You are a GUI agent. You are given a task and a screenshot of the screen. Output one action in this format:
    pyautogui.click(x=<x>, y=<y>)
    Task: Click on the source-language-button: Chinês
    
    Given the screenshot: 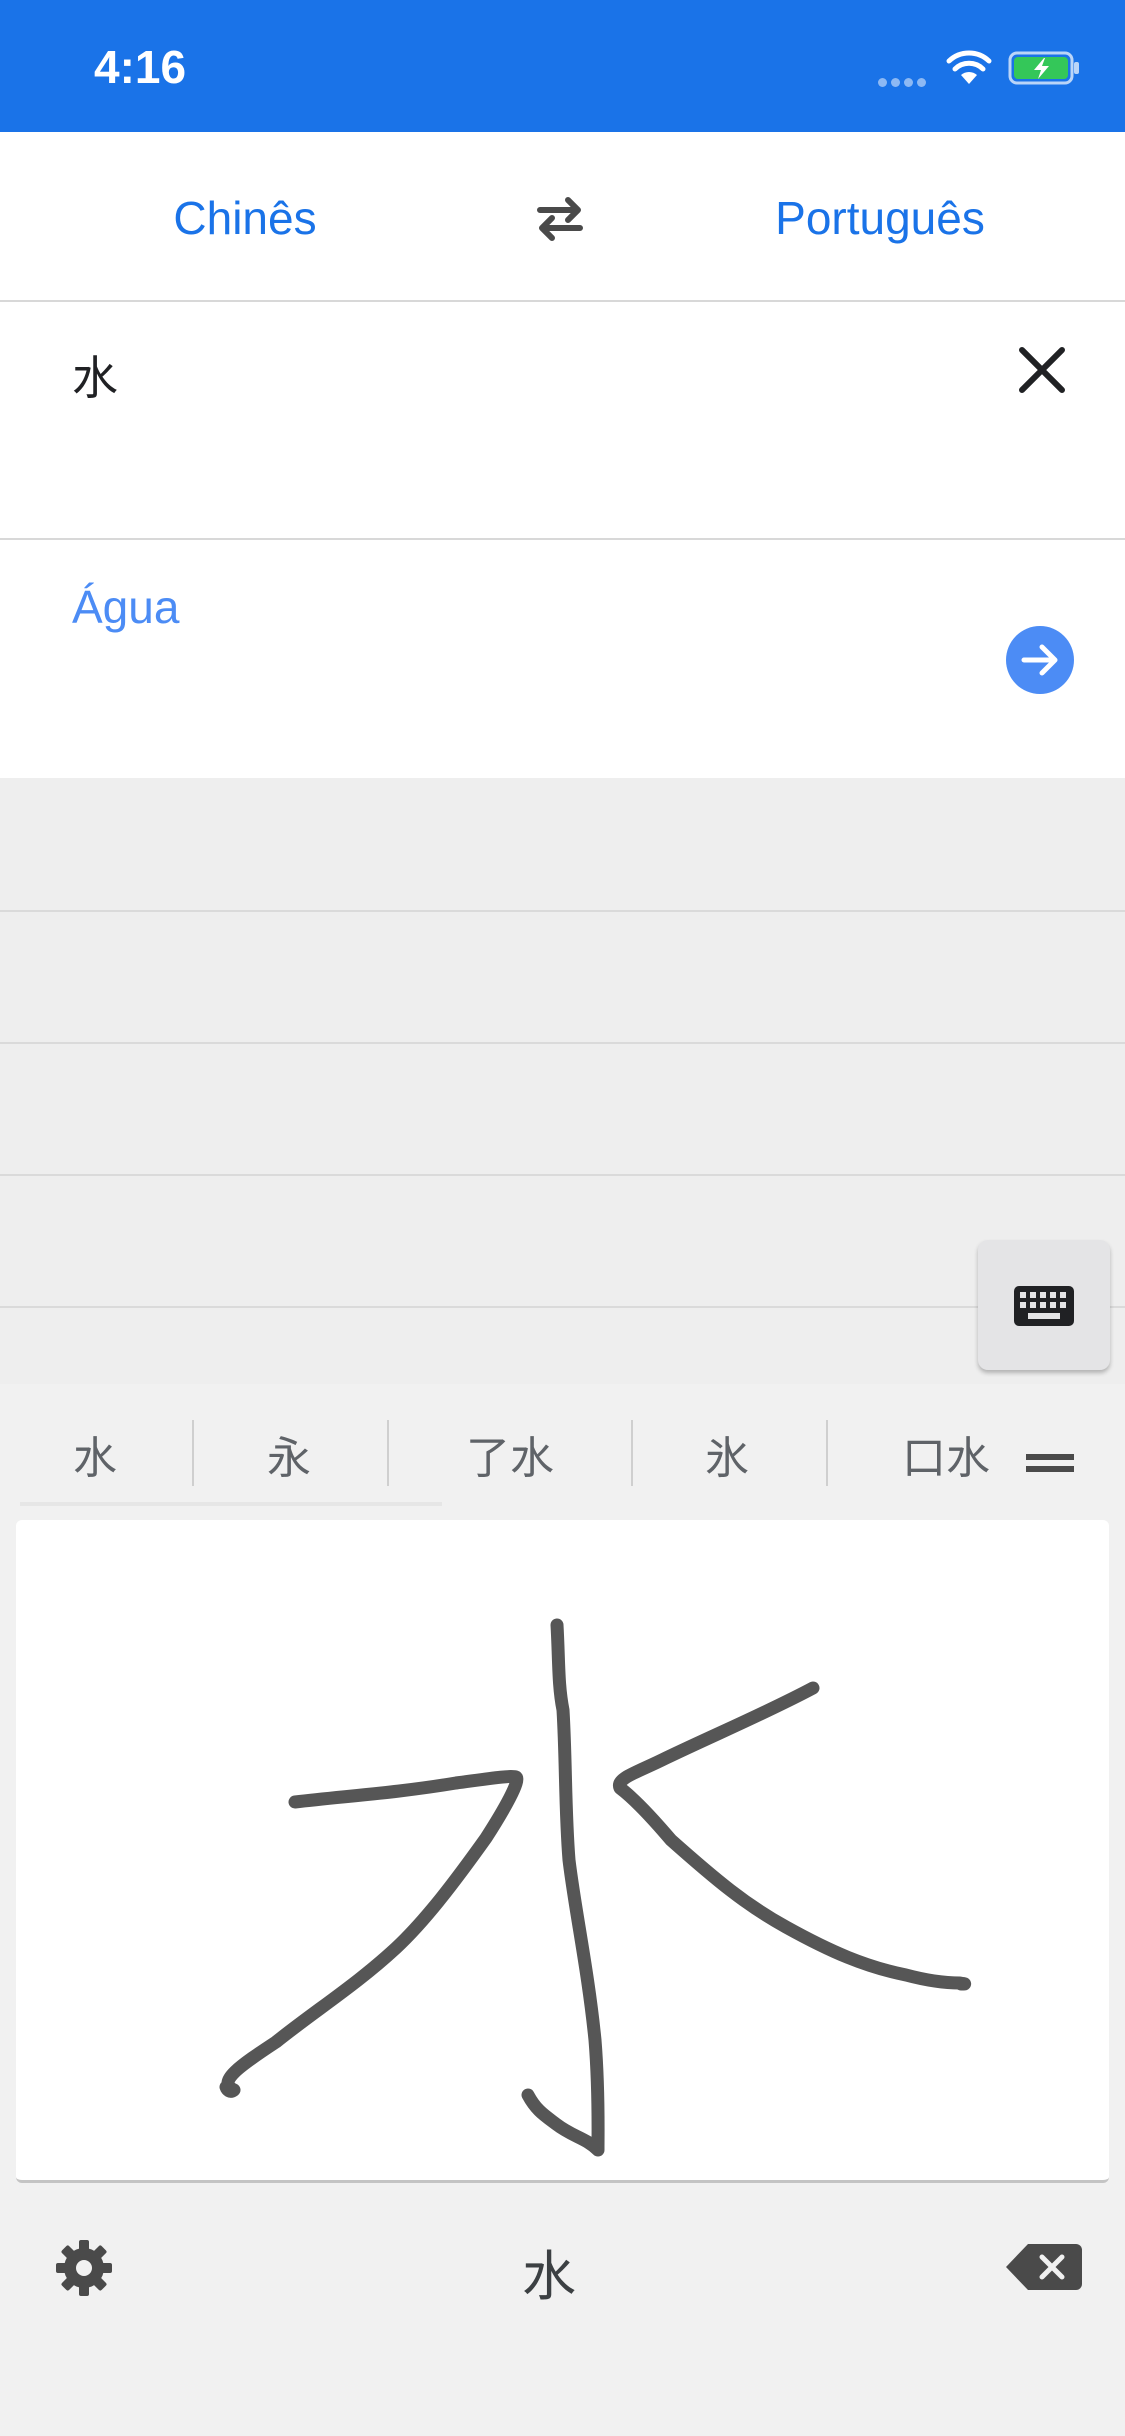 What is the action you would take?
    pyautogui.click(x=245, y=218)
    